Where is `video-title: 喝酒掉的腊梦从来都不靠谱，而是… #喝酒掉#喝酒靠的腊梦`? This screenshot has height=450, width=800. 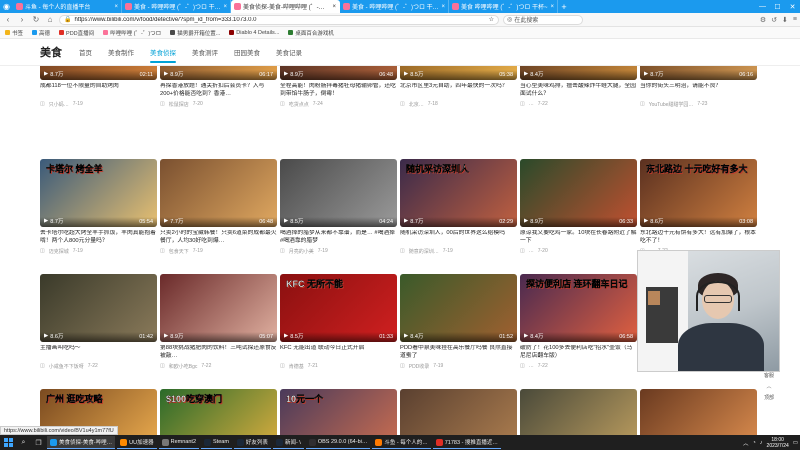 video-title: 喝酒掉的腊梦从来都不靠谱，而是… #喝酒掉#喝酒靠的腊梦 is located at coordinates (338, 237).